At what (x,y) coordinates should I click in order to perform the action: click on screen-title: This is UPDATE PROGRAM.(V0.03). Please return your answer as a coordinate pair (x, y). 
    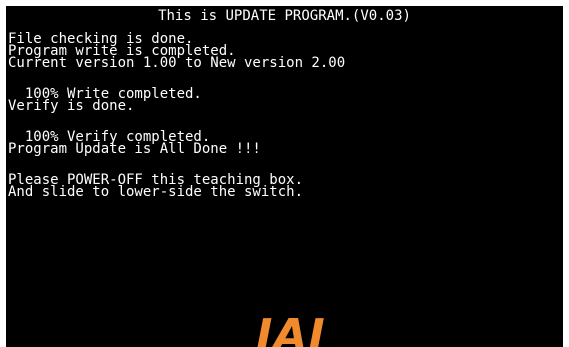
    Looking at the image, I should click on (284, 16).